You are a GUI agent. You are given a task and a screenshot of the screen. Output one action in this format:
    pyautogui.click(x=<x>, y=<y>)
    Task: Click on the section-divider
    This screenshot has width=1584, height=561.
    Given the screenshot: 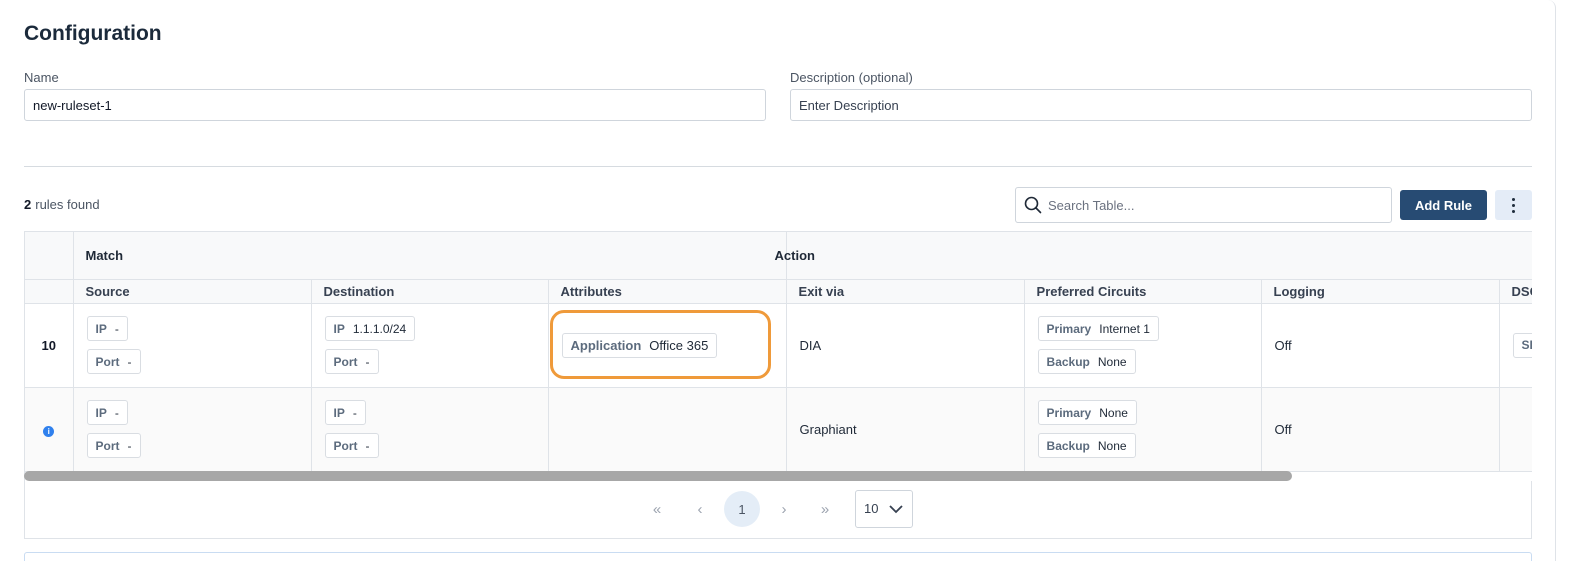 What is the action you would take?
    pyautogui.click(x=778, y=166)
    